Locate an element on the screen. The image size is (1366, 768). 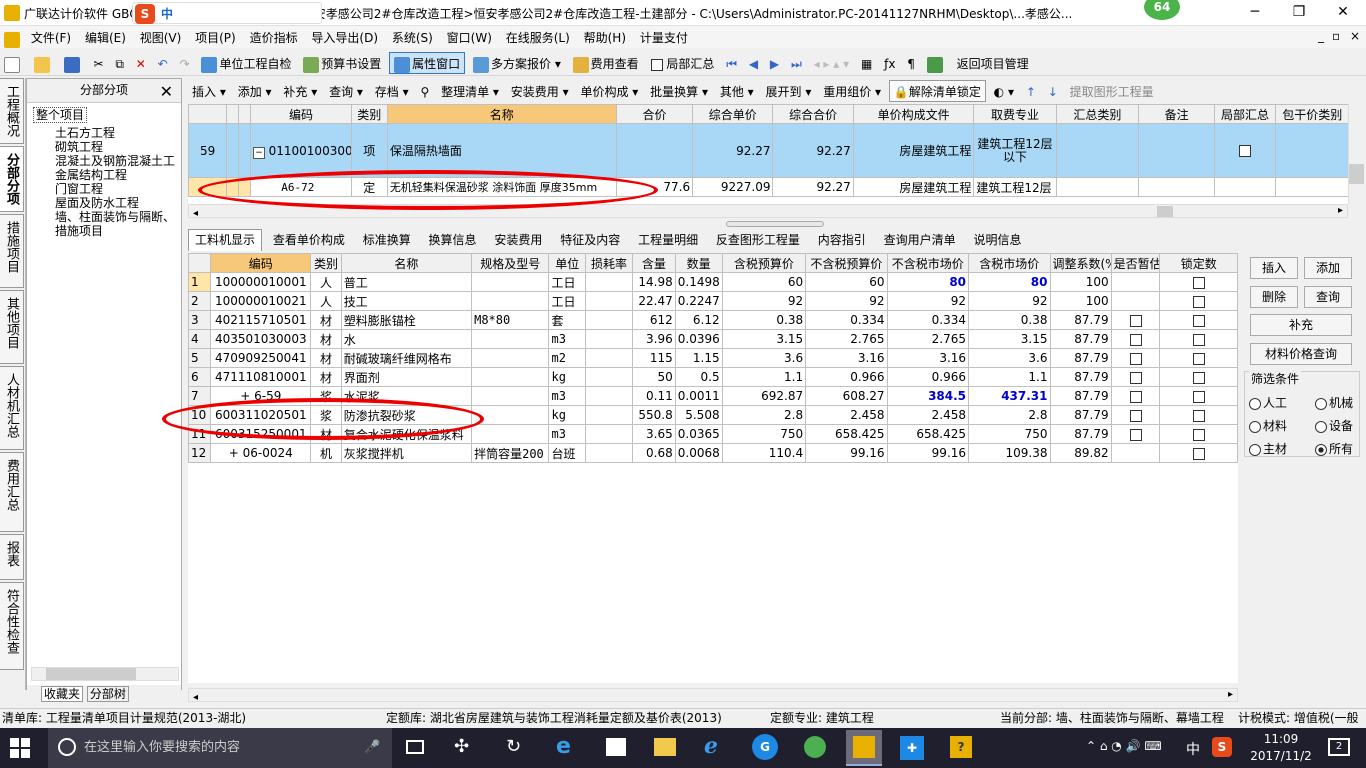
install-cost-button: 安装费用 ▾ is located at coordinates (540, 92).